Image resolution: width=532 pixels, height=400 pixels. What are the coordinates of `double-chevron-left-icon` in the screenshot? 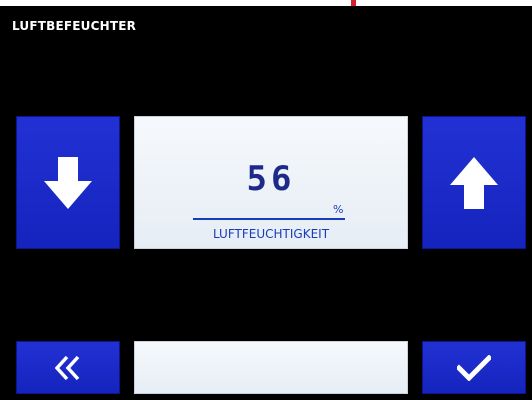 It's located at (68, 368).